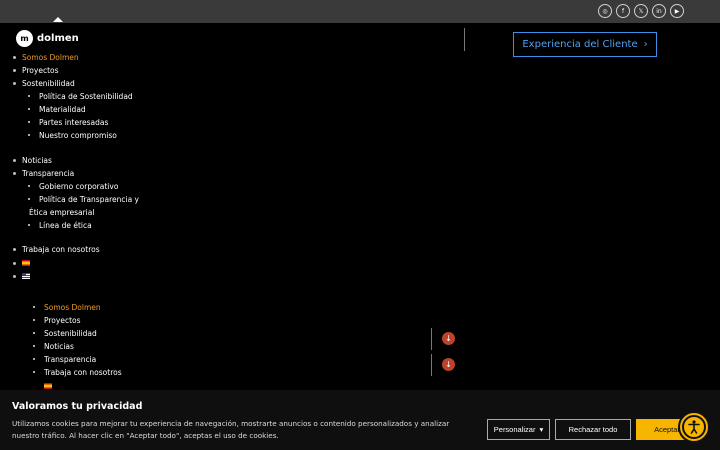 Image resolution: width=720 pixels, height=450 pixels. I want to click on mobile-menu-sostenibilidad: Sostenibilidad, so click(65, 333).